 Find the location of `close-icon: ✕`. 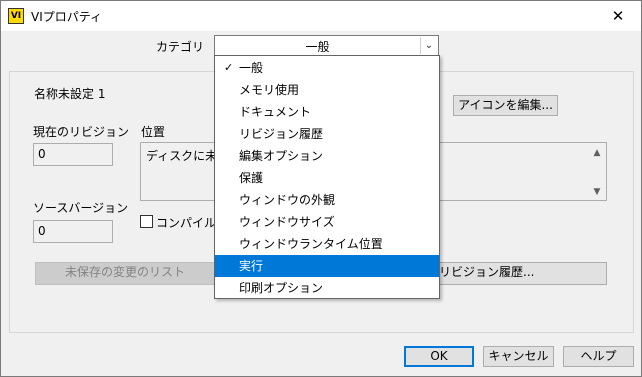

close-icon: ✕ is located at coordinates (618, 16).